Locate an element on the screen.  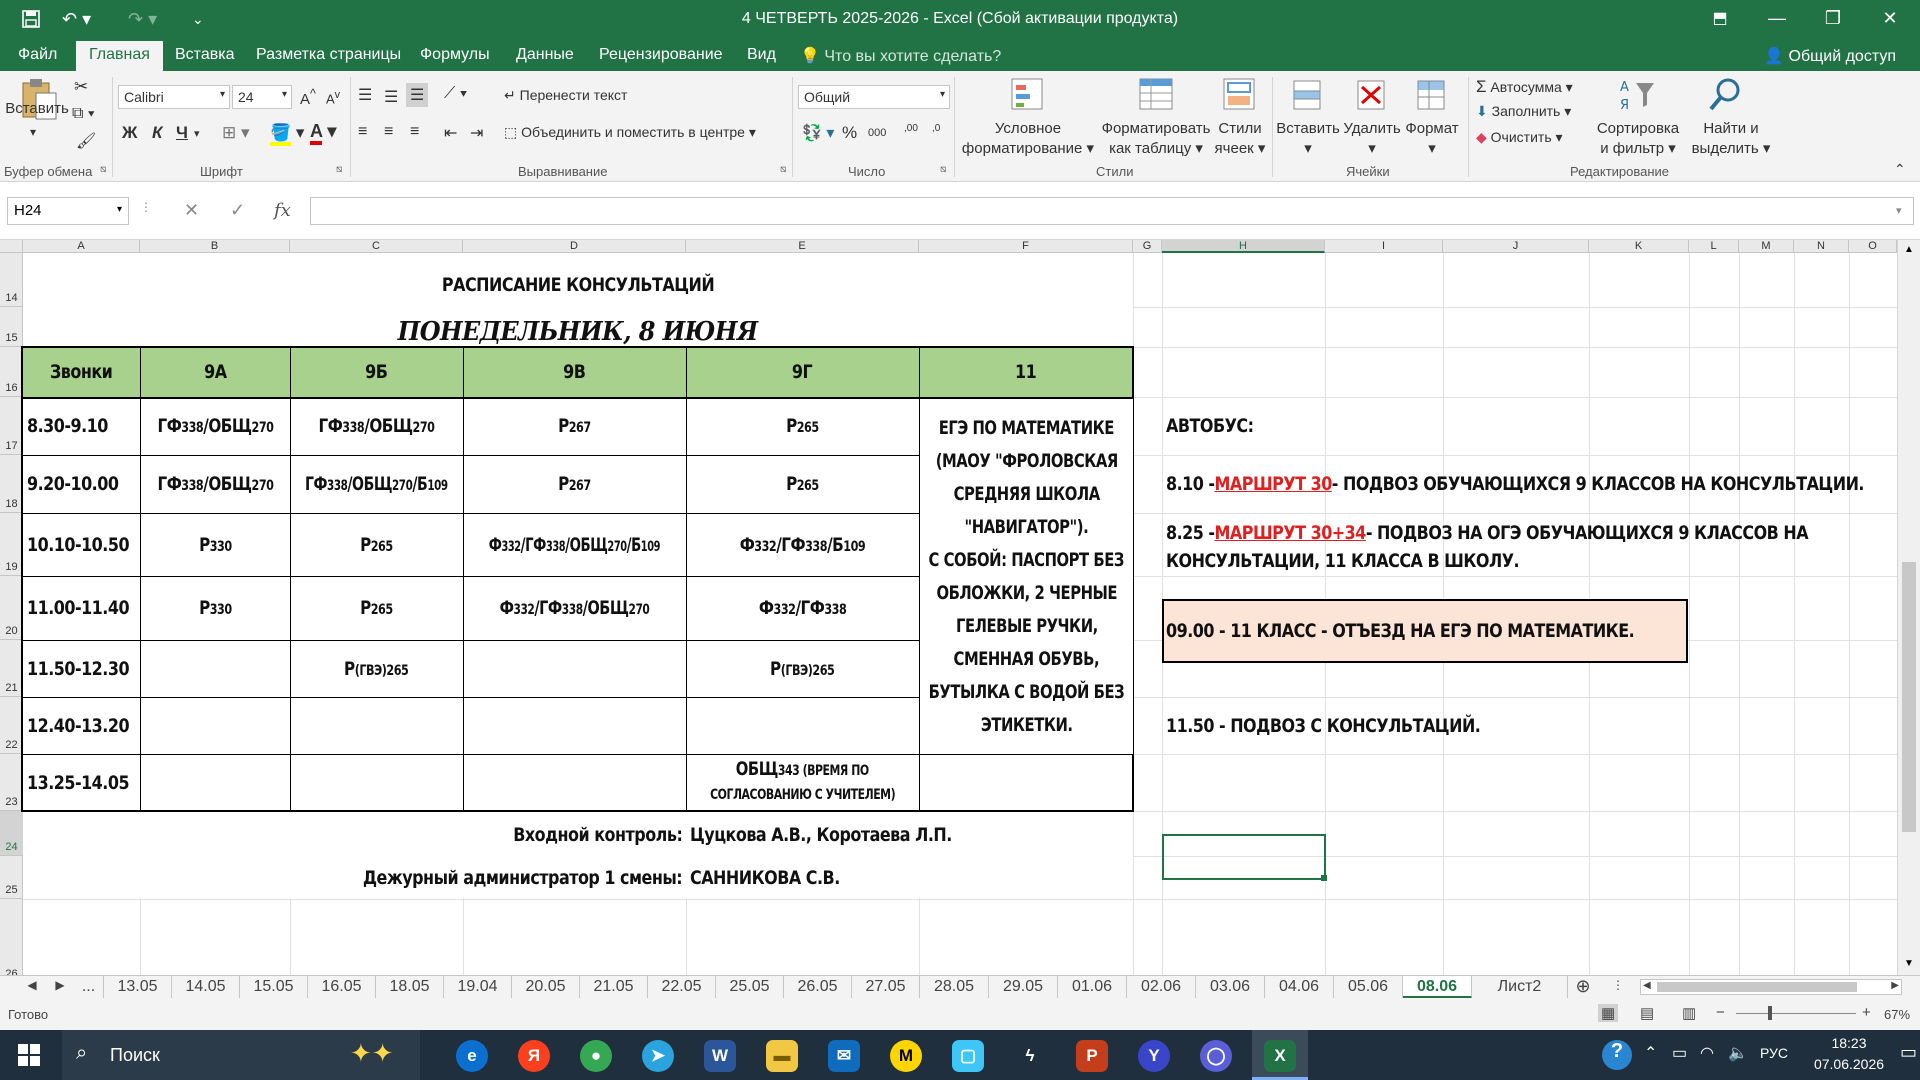
align-left-icon: ≡ is located at coordinates (362, 132).